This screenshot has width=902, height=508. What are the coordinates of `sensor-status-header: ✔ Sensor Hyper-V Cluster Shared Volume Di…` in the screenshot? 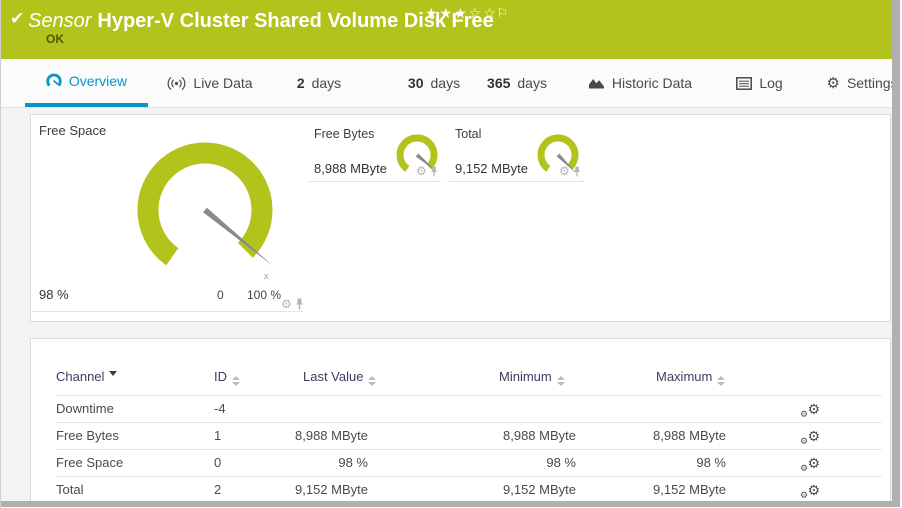 It's located at (446, 29).